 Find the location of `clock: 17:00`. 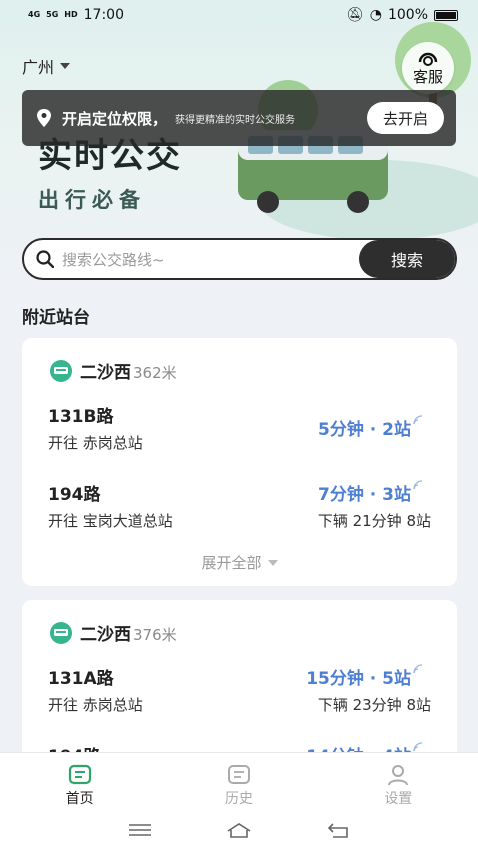

clock: 17:00 is located at coordinates (103, 15).